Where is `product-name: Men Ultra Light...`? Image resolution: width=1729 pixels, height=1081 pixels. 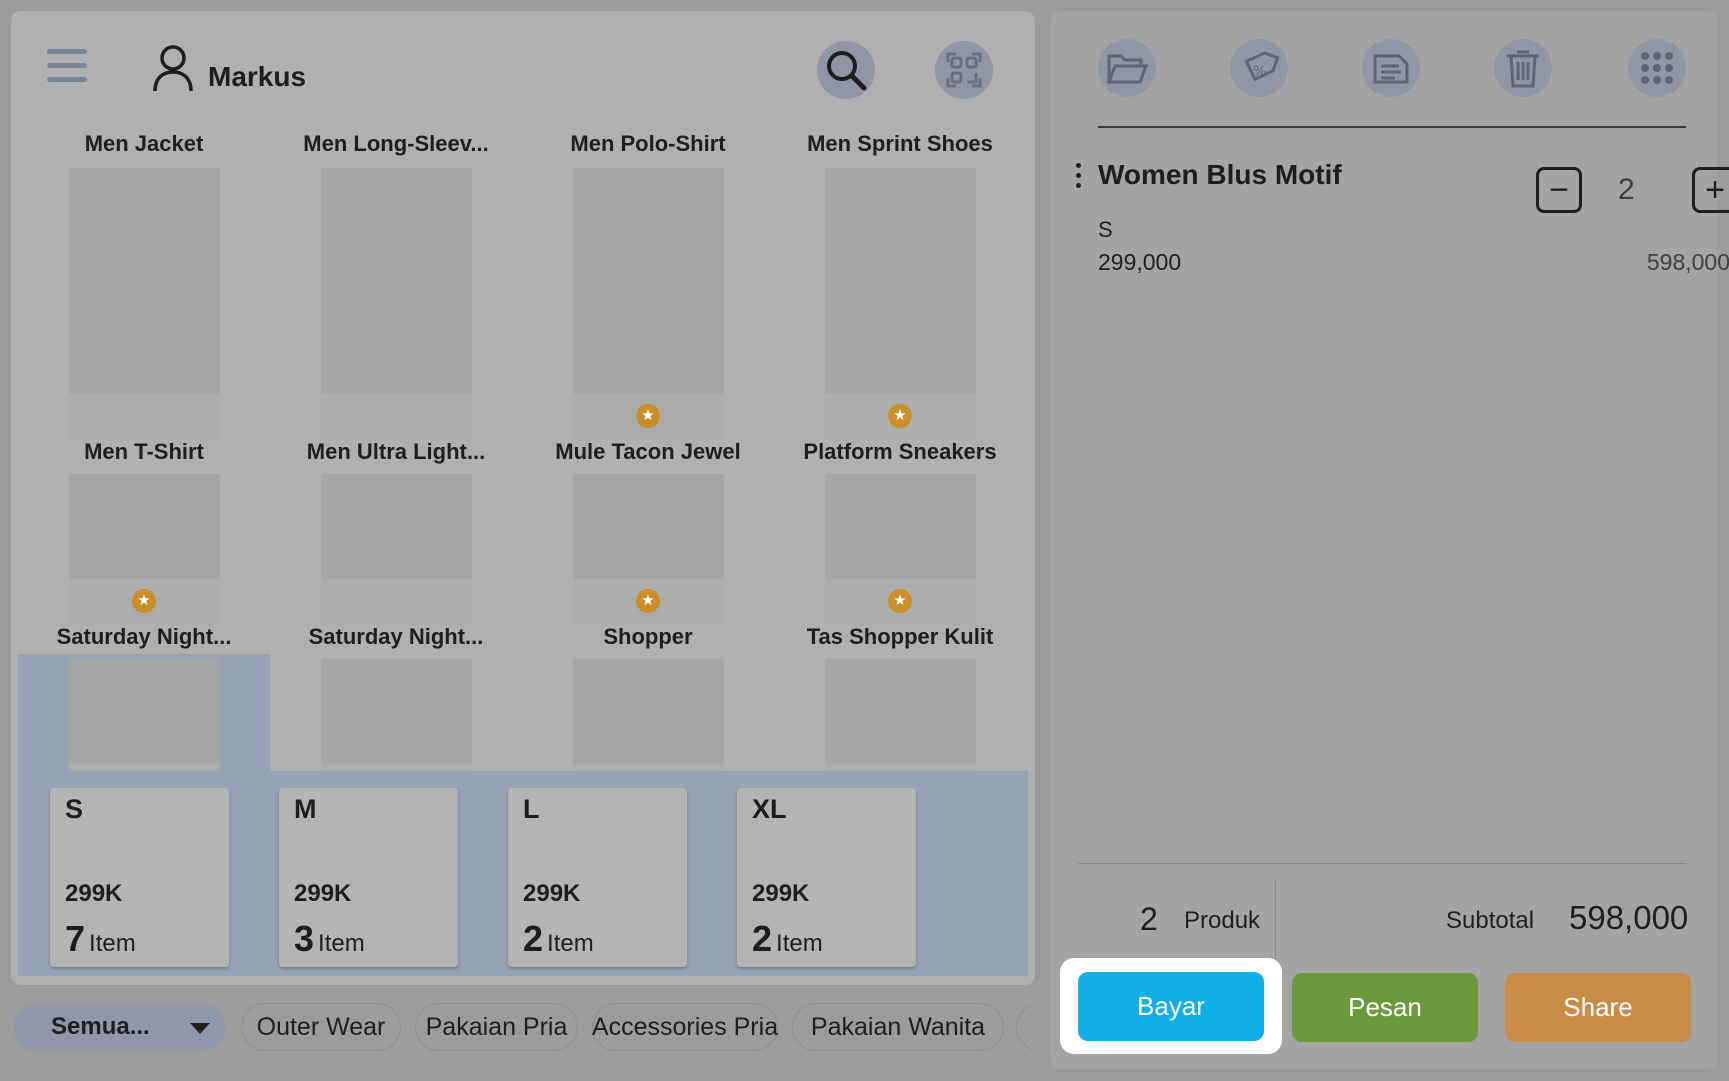 product-name: Men Ultra Light... is located at coordinates (396, 451).